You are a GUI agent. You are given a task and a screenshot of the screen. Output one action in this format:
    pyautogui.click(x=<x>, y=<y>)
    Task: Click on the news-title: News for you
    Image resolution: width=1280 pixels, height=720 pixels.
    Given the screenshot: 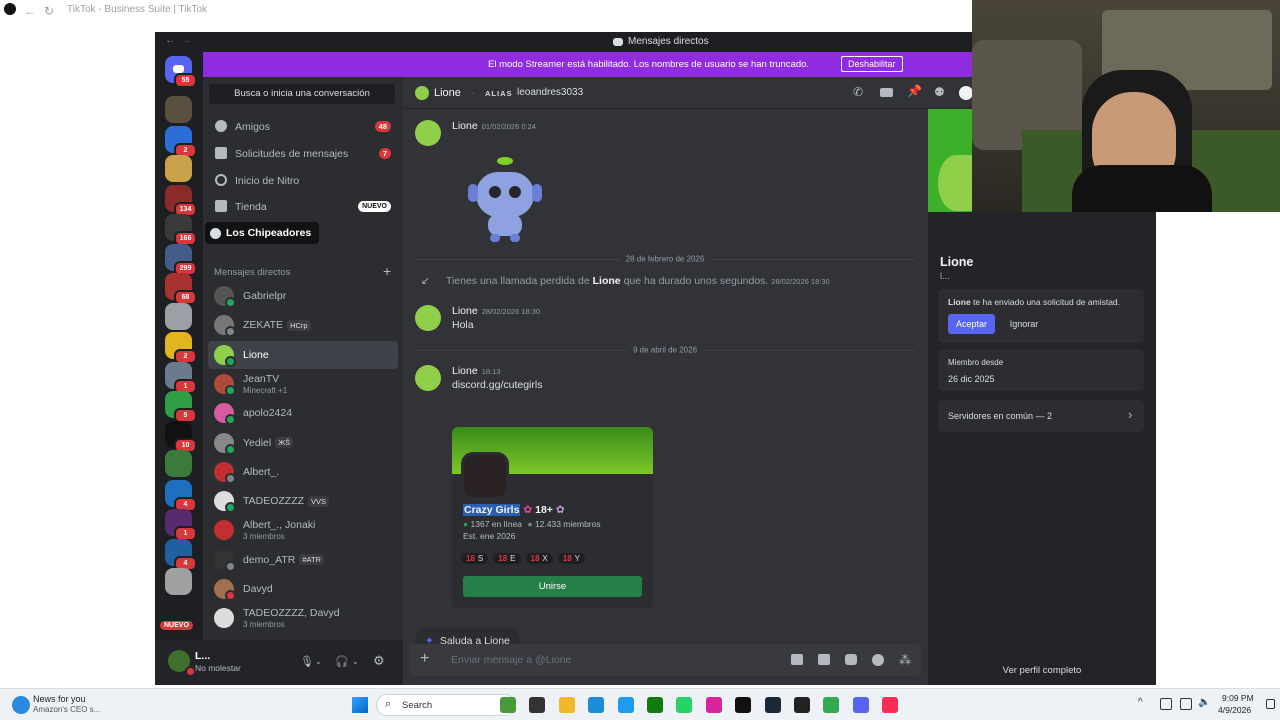 What is the action you would take?
    pyautogui.click(x=59, y=699)
    